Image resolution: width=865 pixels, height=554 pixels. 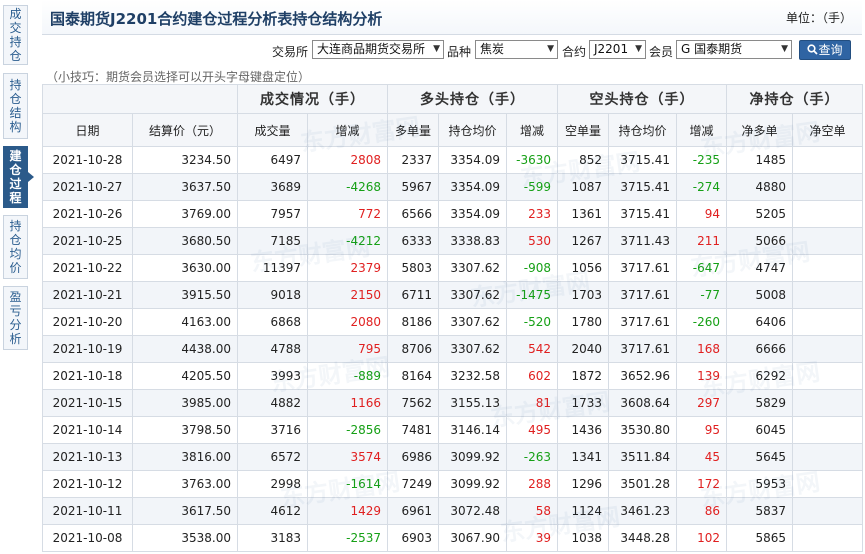 I want to click on table-cell: 6986, so click(x=413, y=457).